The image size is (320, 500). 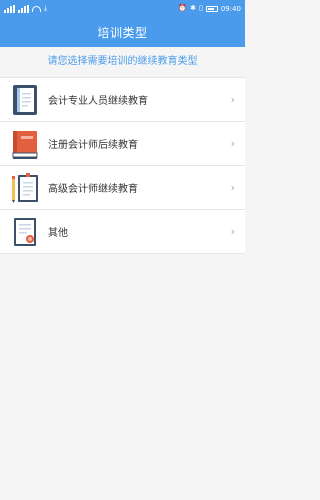 I want to click on status-left: ⤓, so click(x=26, y=8).